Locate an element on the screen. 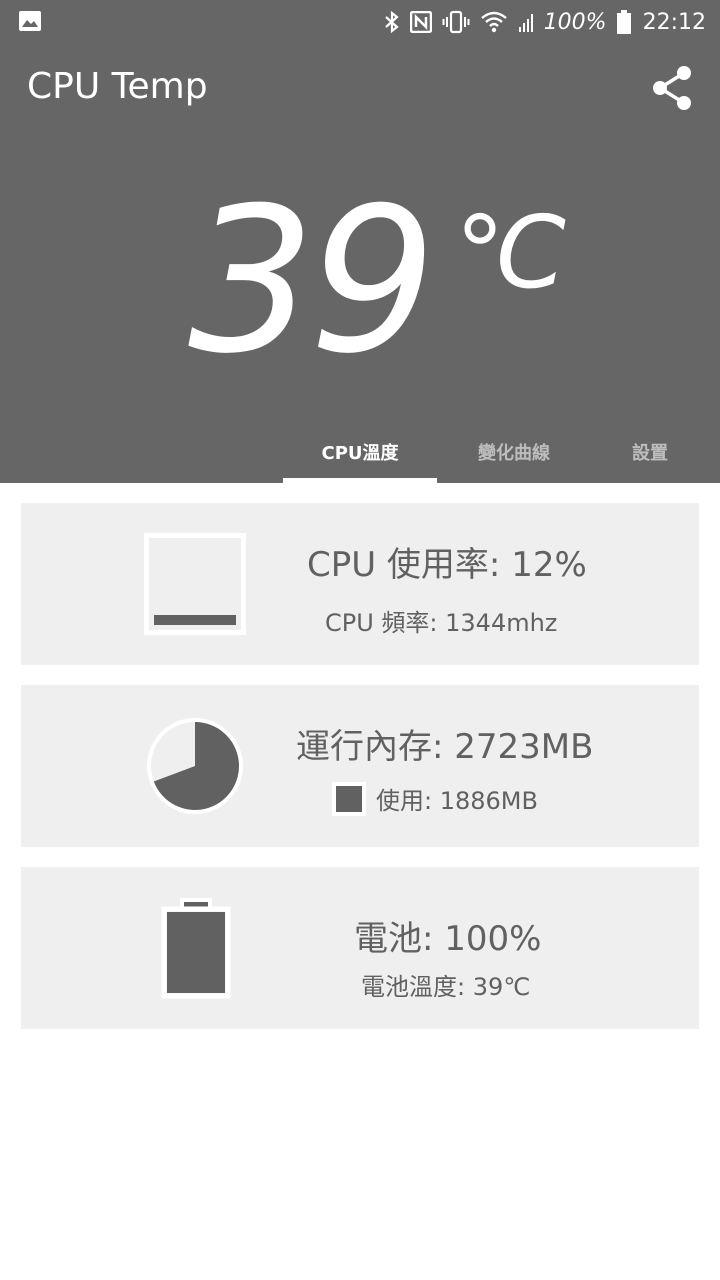 This screenshot has height=1280, width=720. cpu-card: CPU 使用率: 12% CPU 頻率: 1344mhz is located at coordinates (360, 584).